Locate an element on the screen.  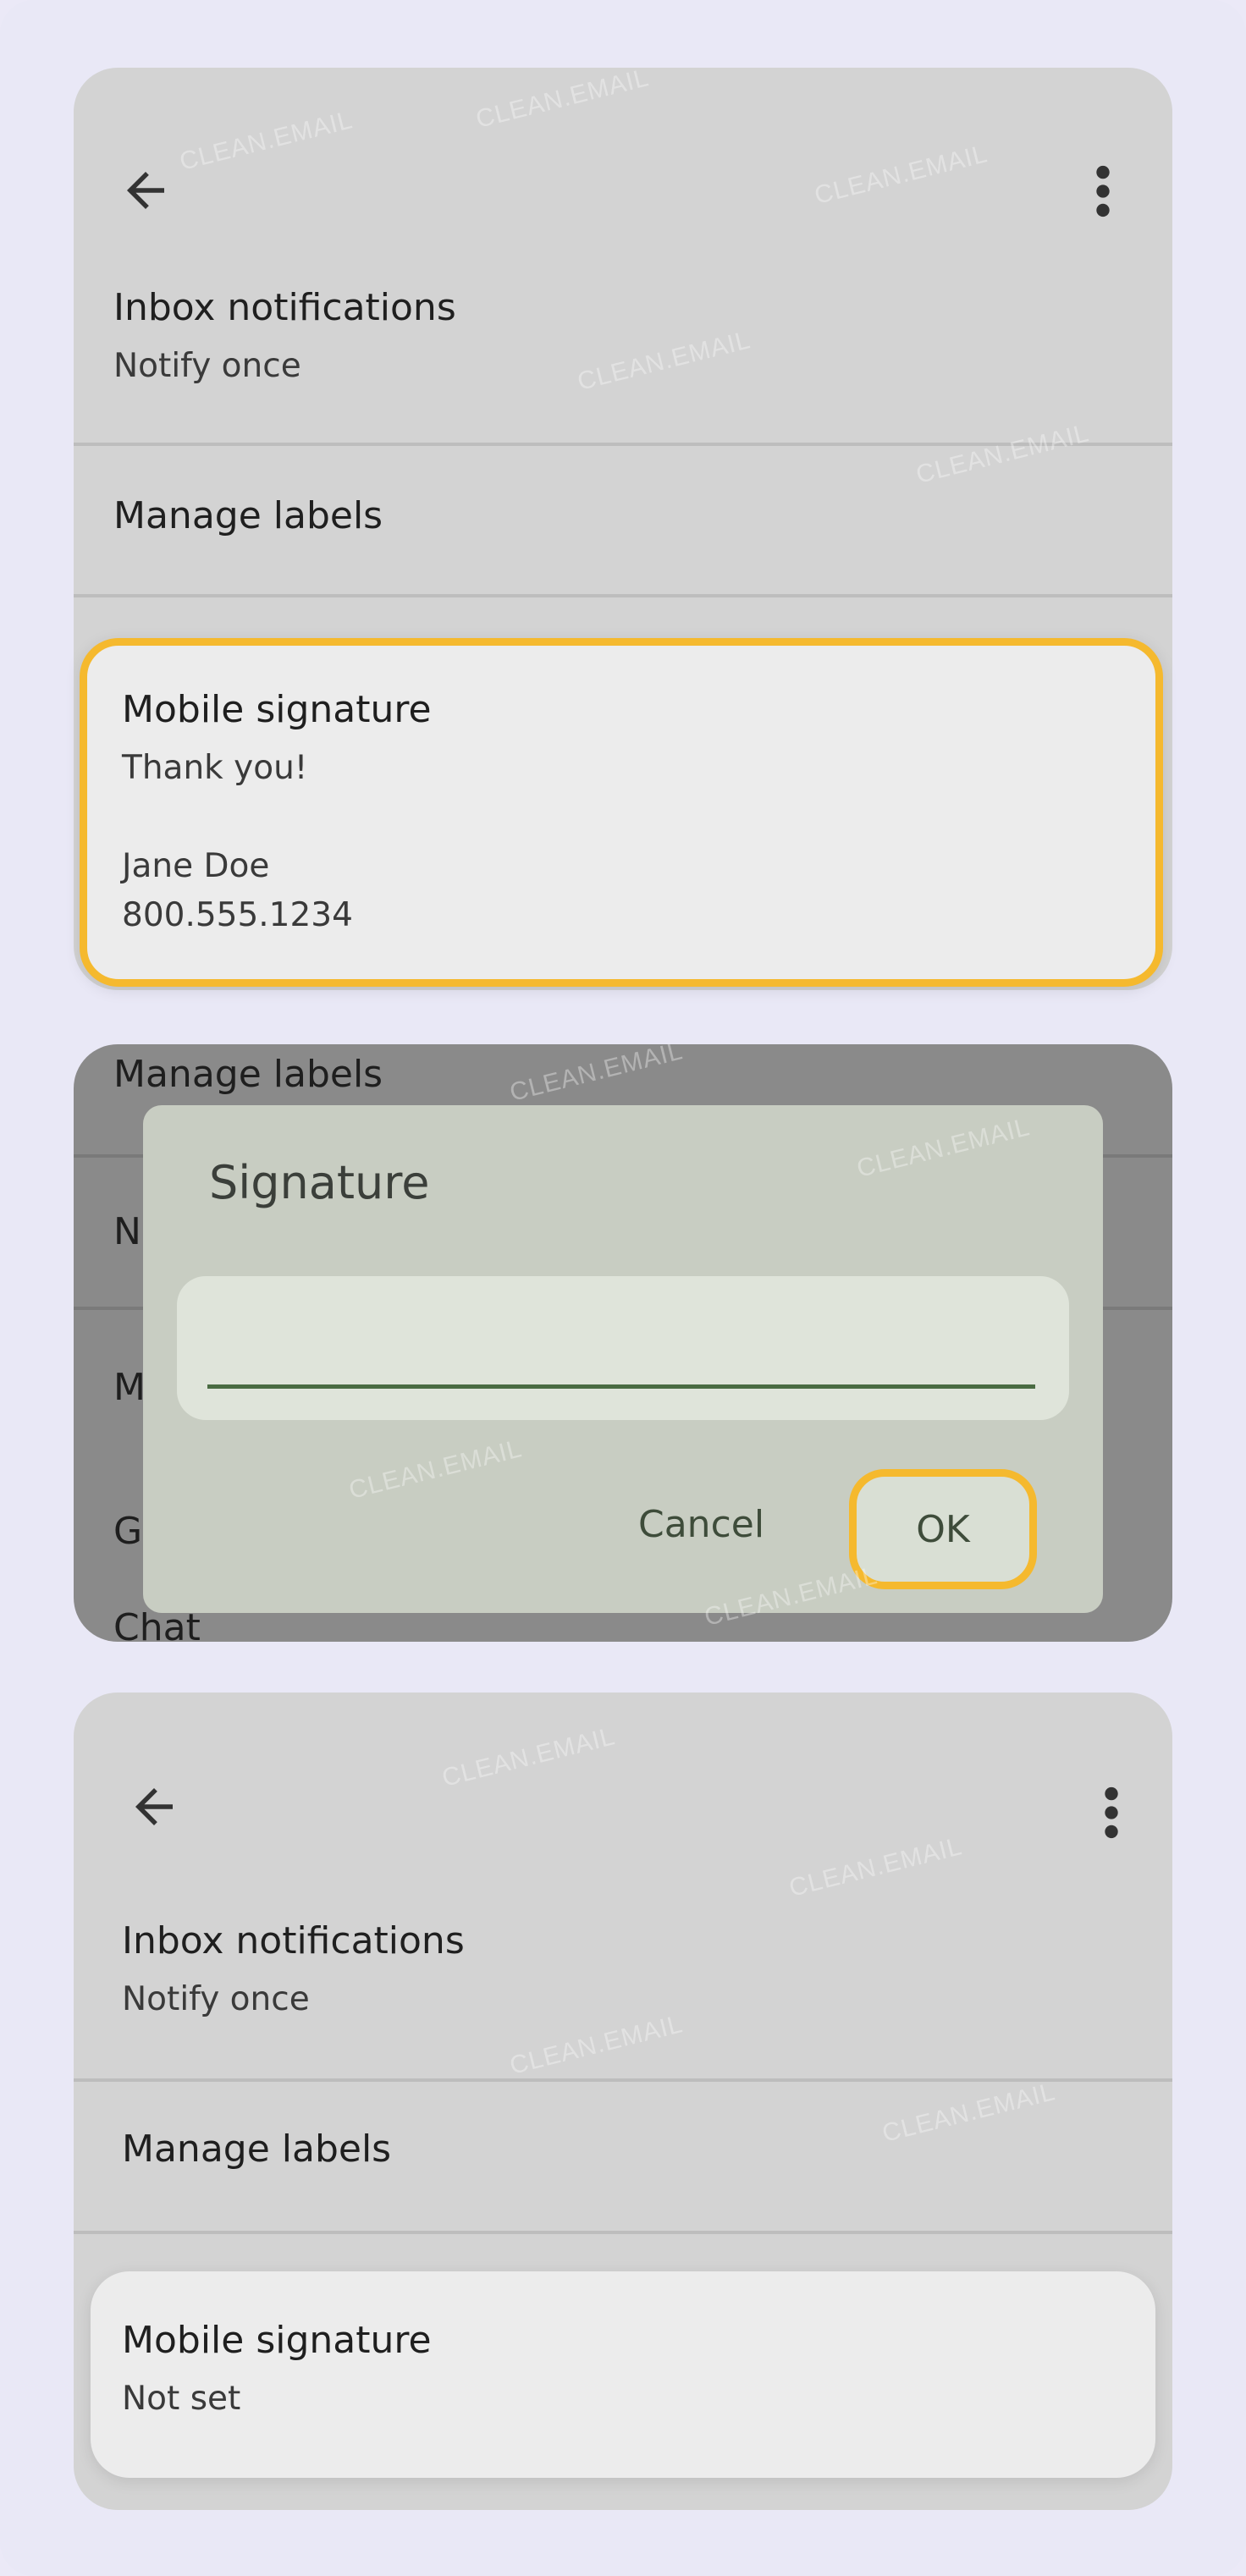
mobile-signature-value: Not set is located at coordinates (181, 2399).